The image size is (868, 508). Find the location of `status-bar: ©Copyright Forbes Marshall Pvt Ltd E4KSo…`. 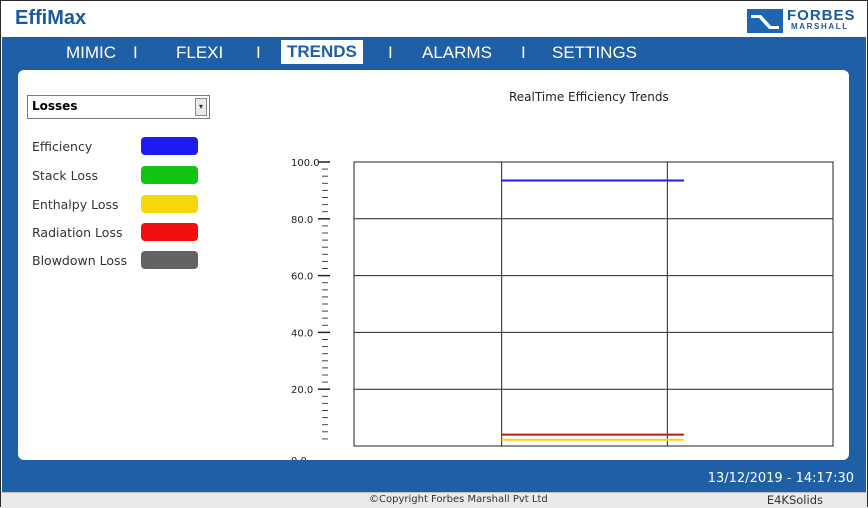

status-bar: ©Copyright Forbes Marshall Pvt Ltd E4KSo… is located at coordinates (434, 500).